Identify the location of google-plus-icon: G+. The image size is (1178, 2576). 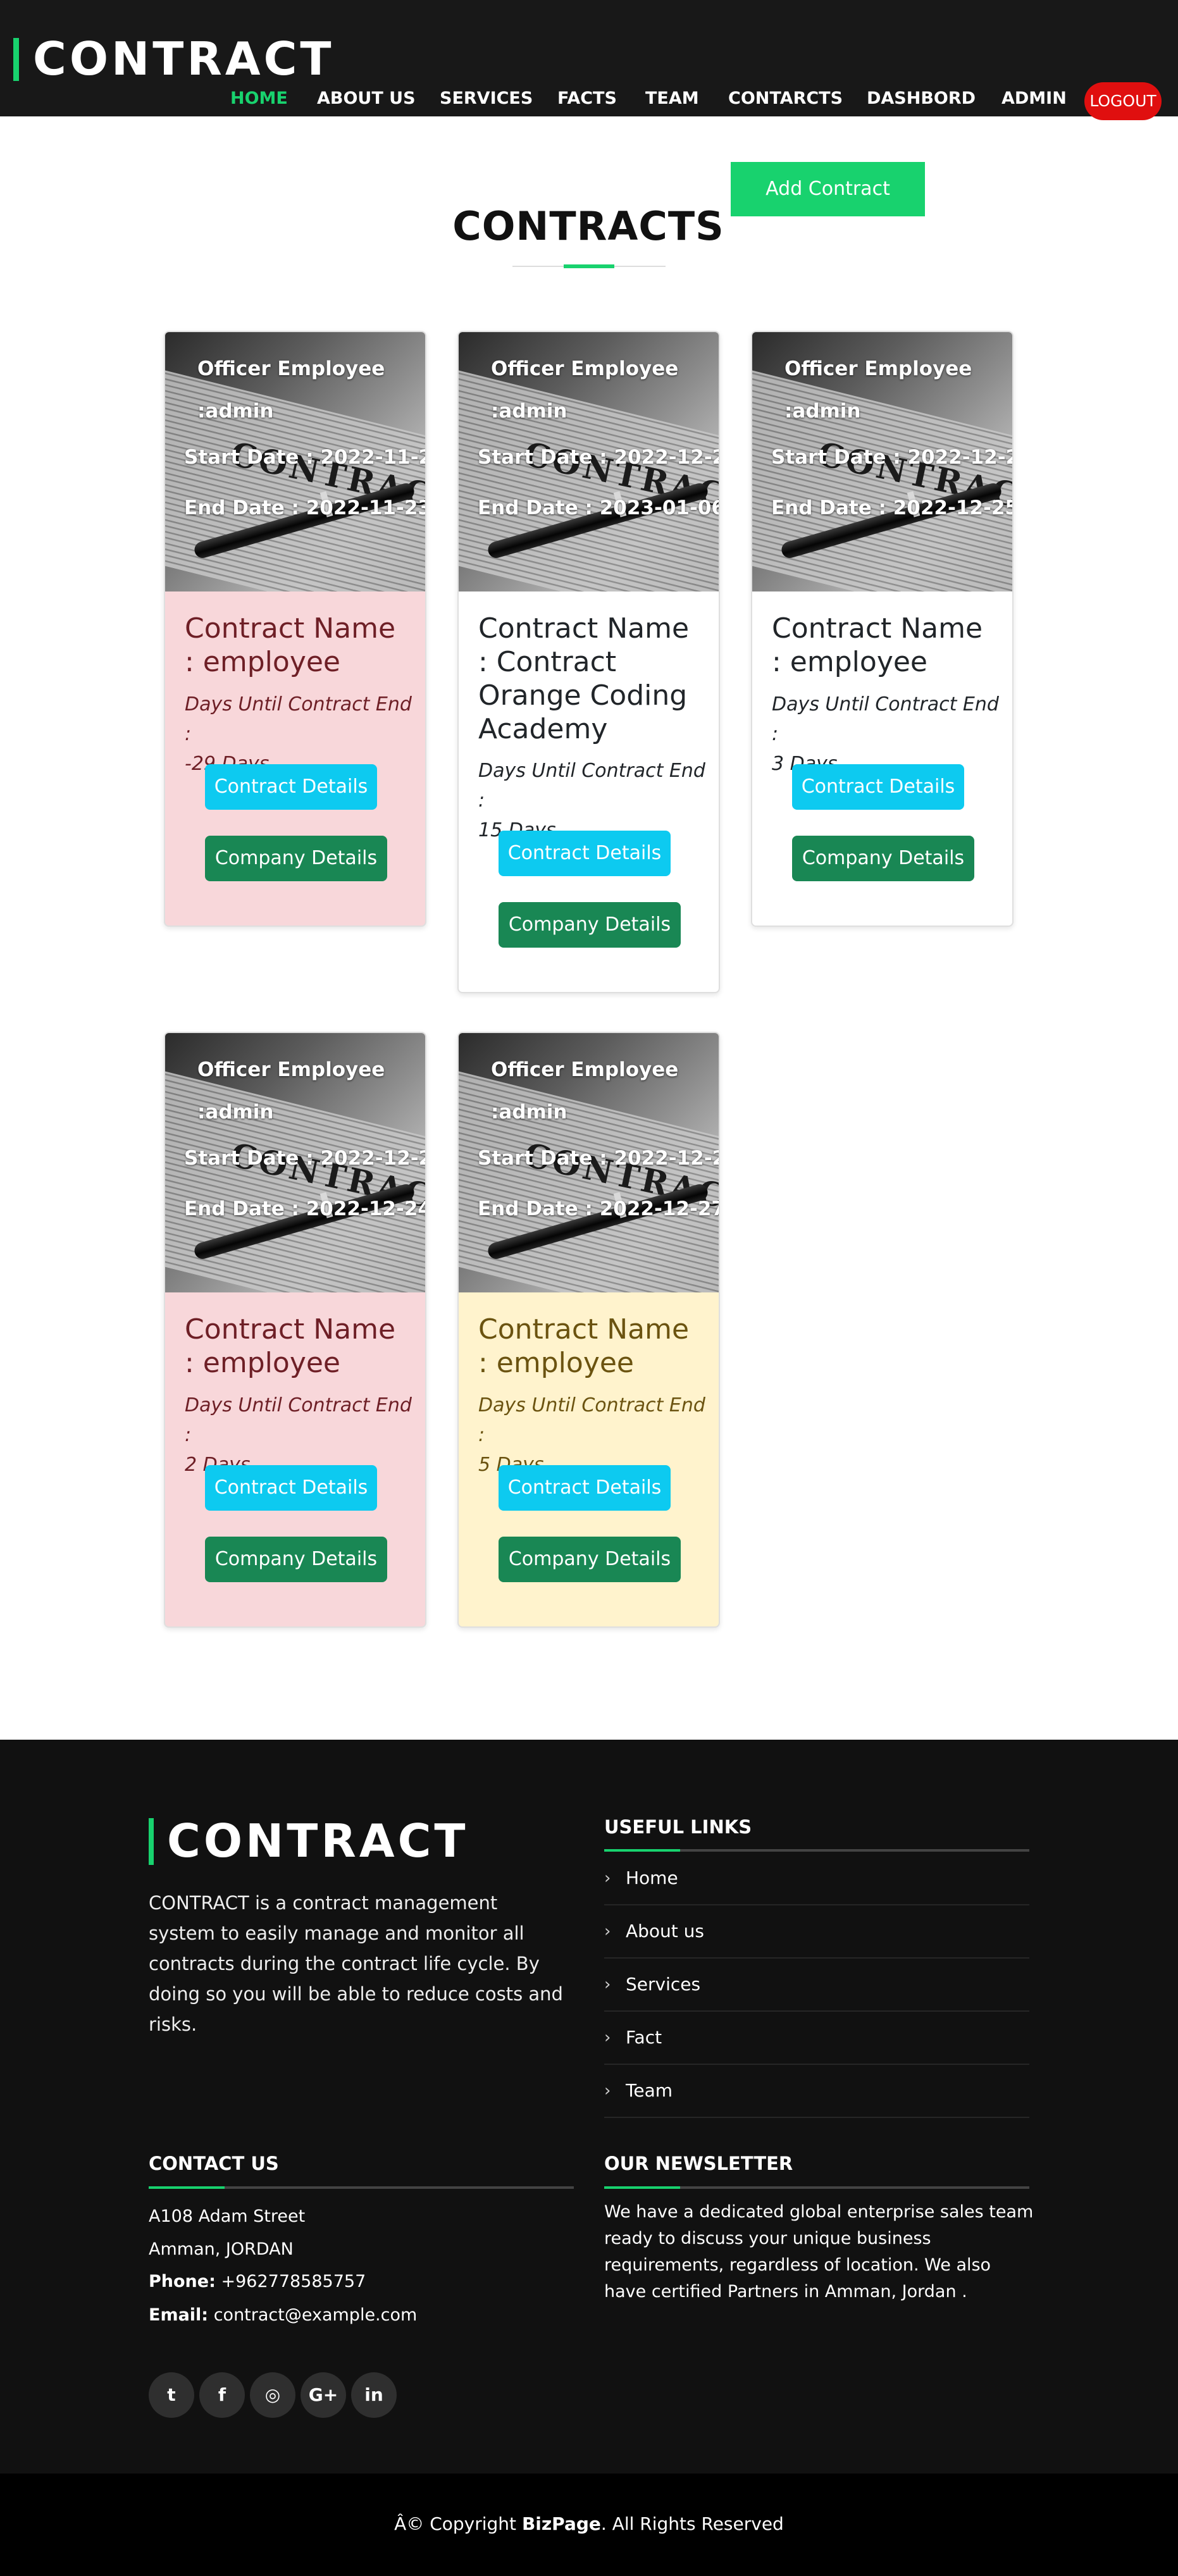
(323, 2395).